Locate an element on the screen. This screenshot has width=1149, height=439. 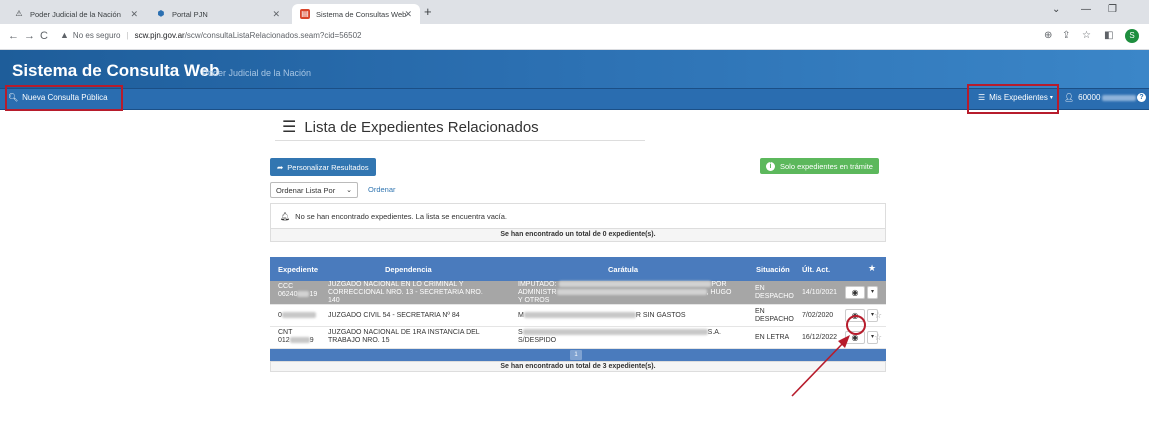
user-menu-button: 👤︎ 60000 is located at coordinates (1100, 97).